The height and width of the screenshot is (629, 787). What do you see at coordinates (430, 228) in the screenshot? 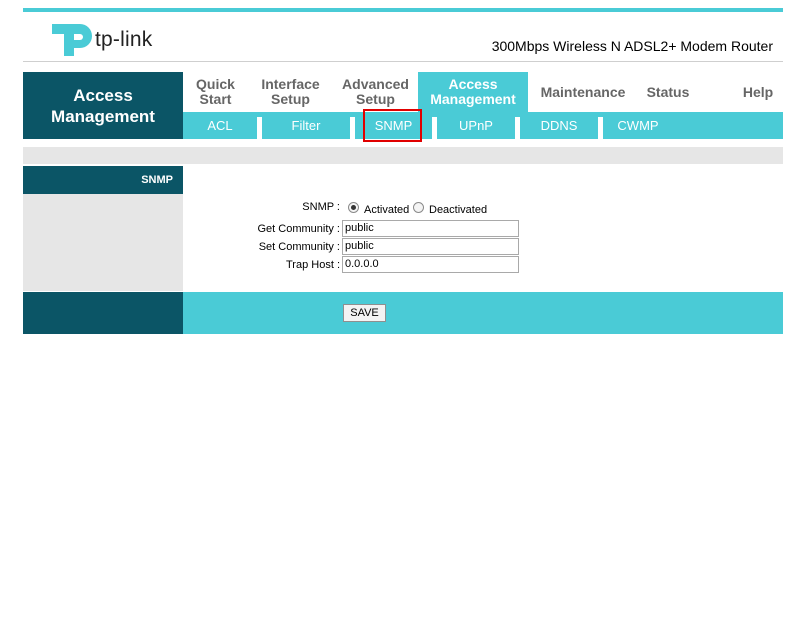
I see `get-community-input: public` at bounding box center [430, 228].